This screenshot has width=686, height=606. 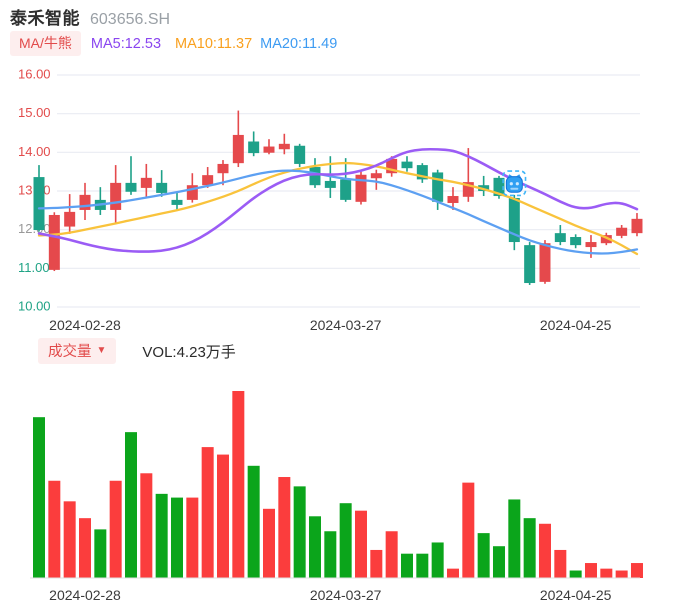 I want to click on volume-x-axis-labels: 2024-02-28 2024-03-27 2024-04-25, so click(x=330, y=595).